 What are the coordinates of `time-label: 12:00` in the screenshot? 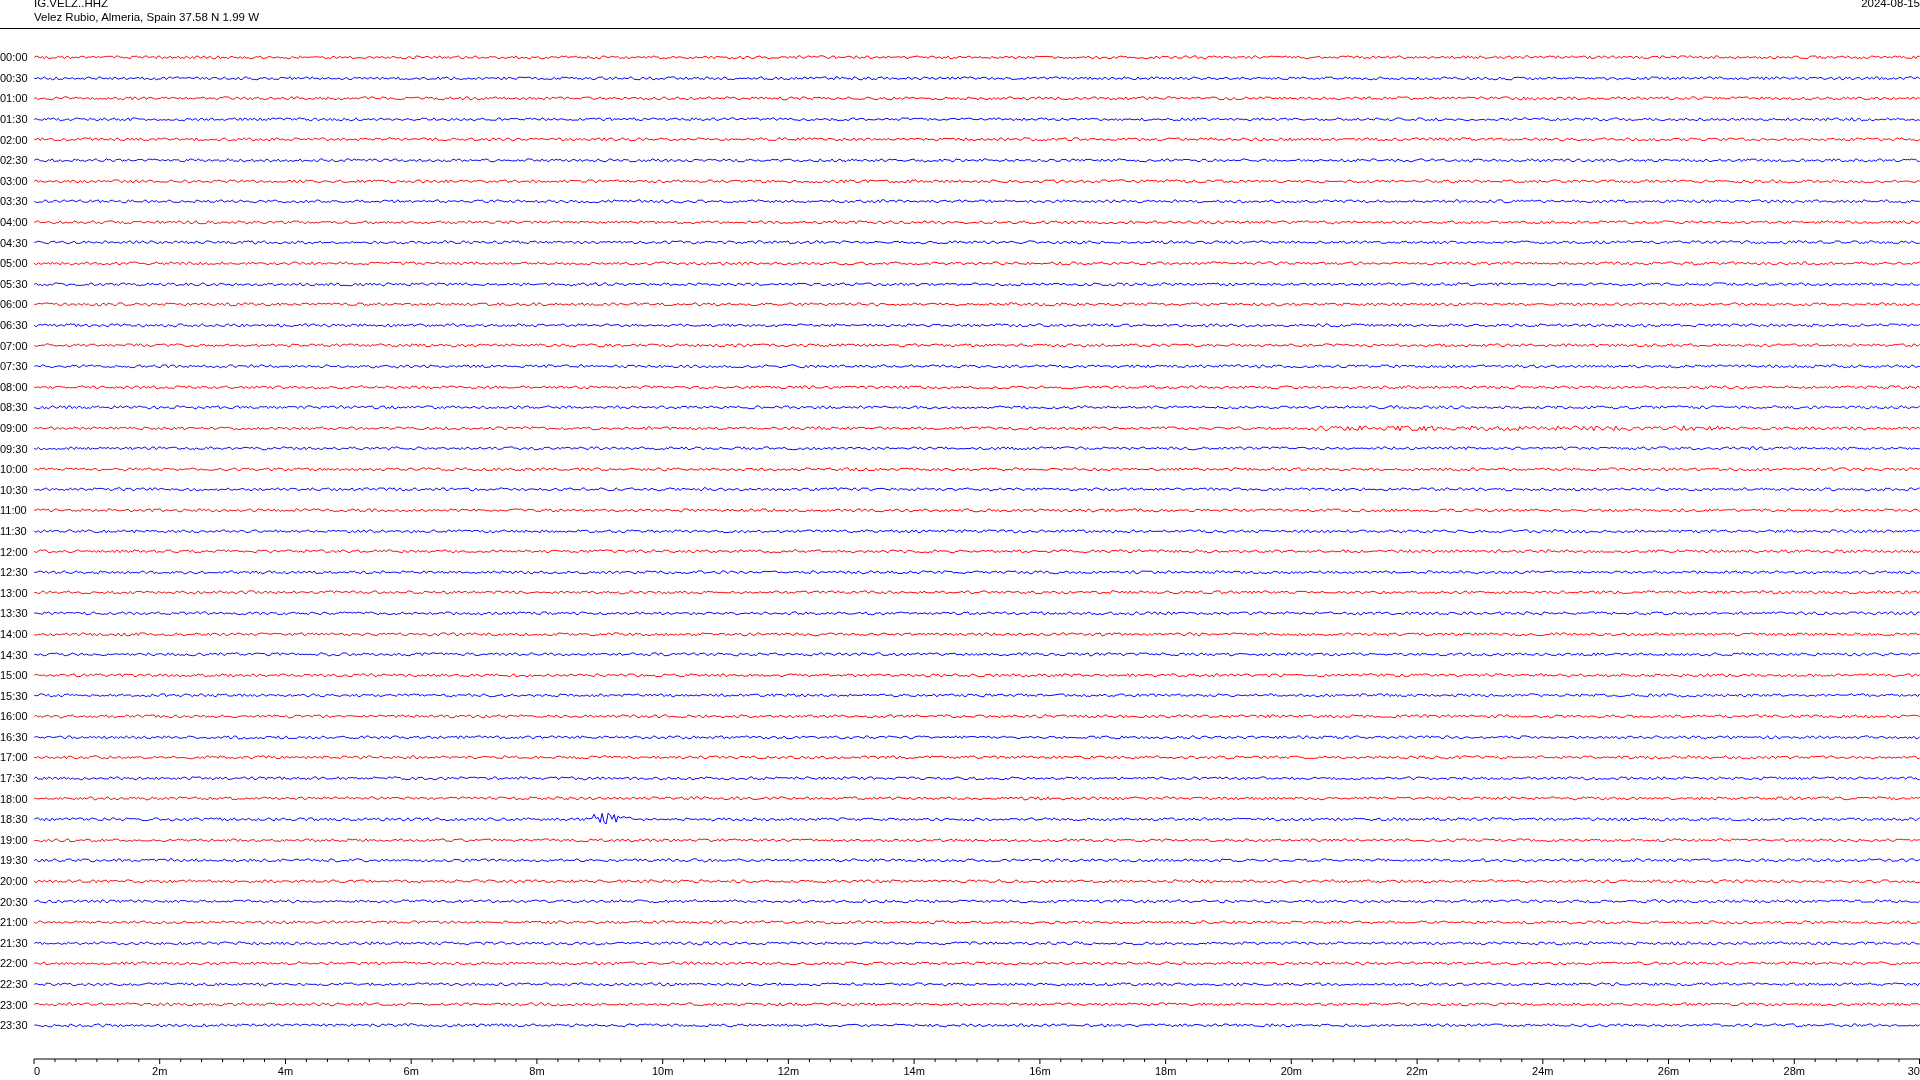 It's located at (14, 551).